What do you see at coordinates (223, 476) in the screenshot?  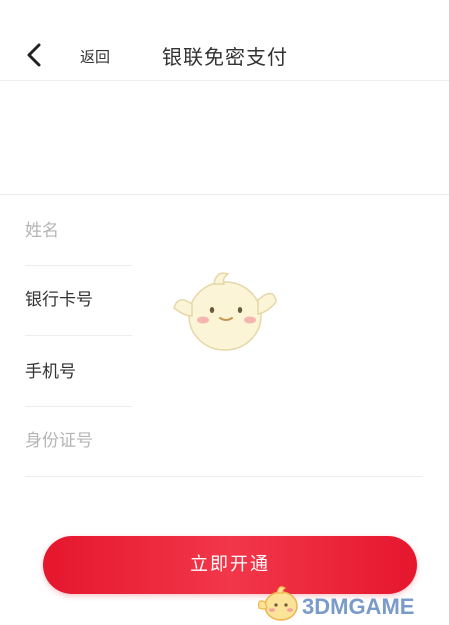 I see `id-number-field-divider` at bounding box center [223, 476].